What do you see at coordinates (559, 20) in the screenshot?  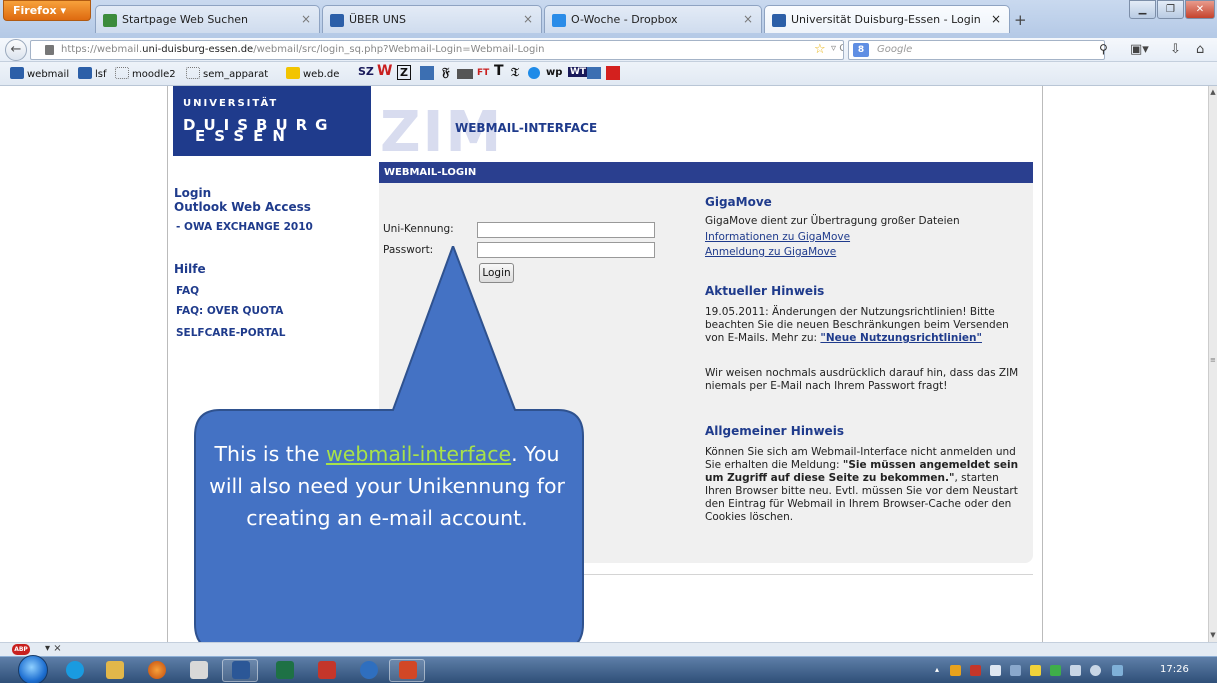 I see `dropbox-favicon-icon` at bounding box center [559, 20].